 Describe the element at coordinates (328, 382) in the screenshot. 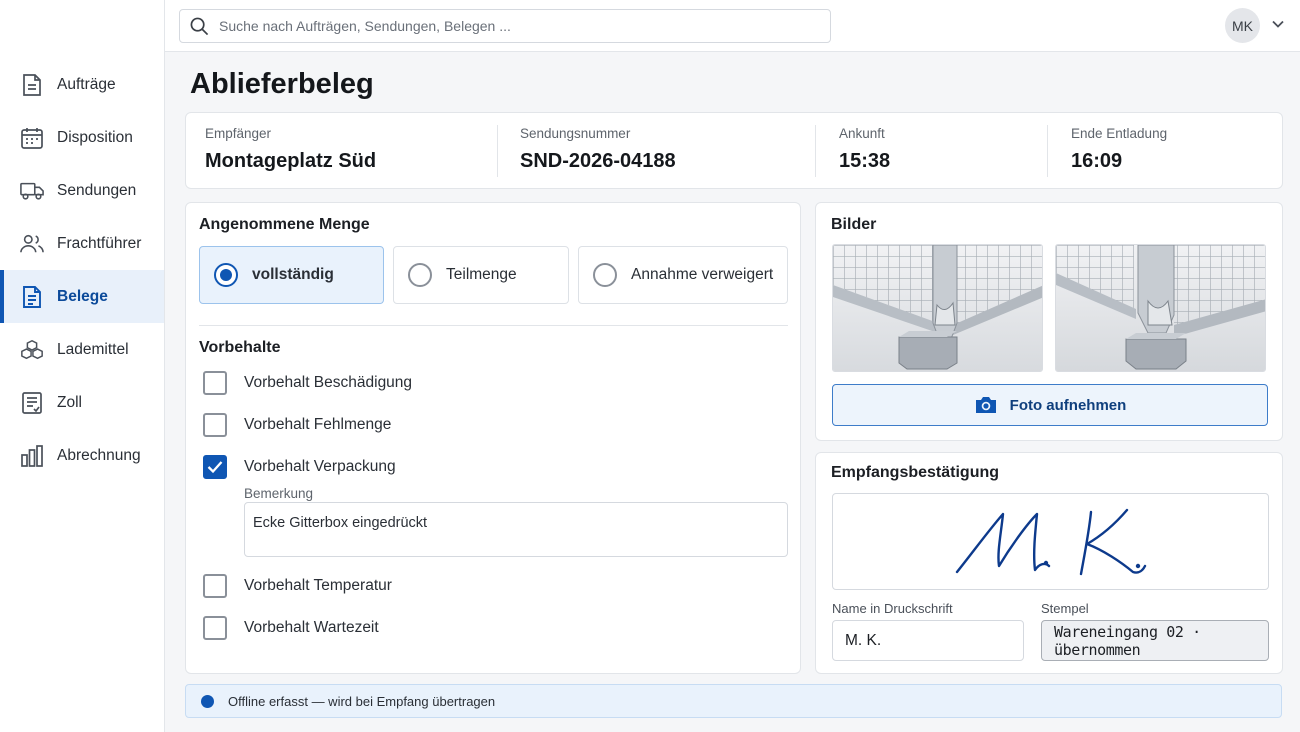

I see `checkbox-label: Vorbehalt Beschädigung` at that location.